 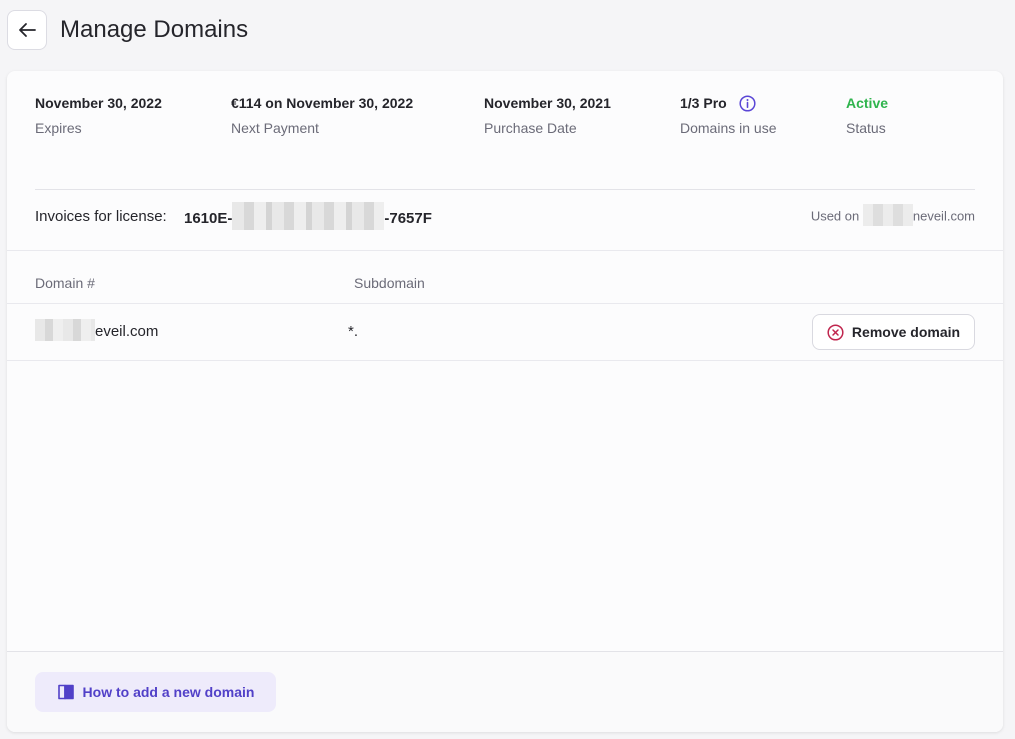 I want to click on expires-value: November 30, 2022, so click(x=98, y=103).